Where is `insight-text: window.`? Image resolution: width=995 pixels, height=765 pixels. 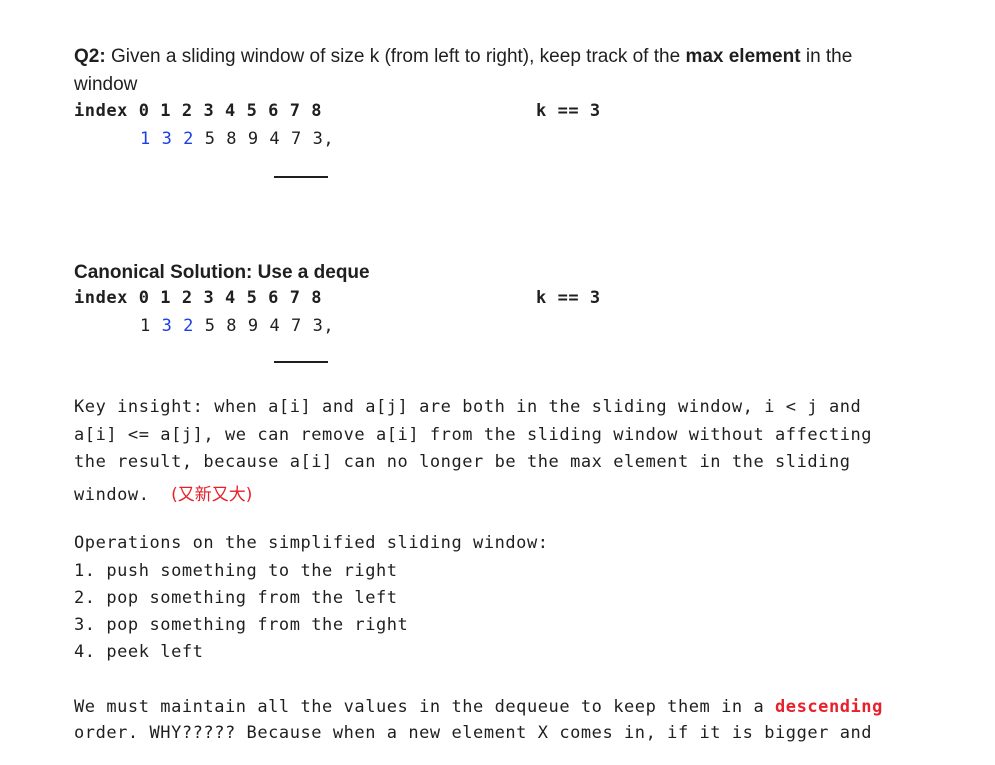
insight-text: window. is located at coordinates (112, 495).